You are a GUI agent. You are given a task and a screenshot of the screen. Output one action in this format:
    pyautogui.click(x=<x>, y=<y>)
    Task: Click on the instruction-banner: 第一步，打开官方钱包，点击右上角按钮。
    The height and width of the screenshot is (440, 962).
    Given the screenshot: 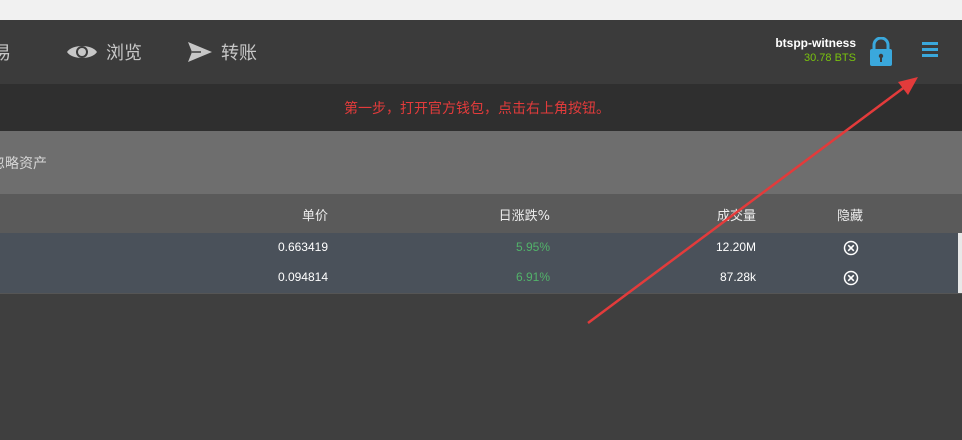 What is the action you would take?
    pyautogui.click(x=481, y=107)
    